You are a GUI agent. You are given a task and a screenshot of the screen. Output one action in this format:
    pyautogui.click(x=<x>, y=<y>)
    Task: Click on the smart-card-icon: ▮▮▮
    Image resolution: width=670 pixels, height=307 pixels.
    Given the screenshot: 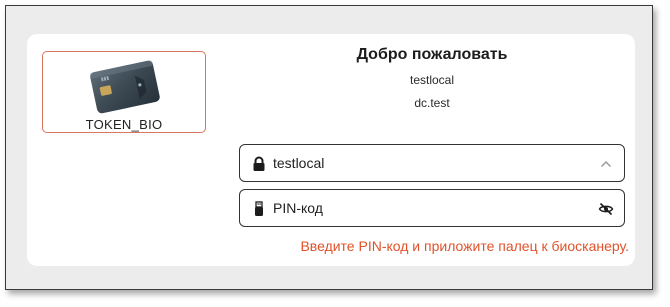 What is the action you would take?
    pyautogui.click(x=124, y=87)
    